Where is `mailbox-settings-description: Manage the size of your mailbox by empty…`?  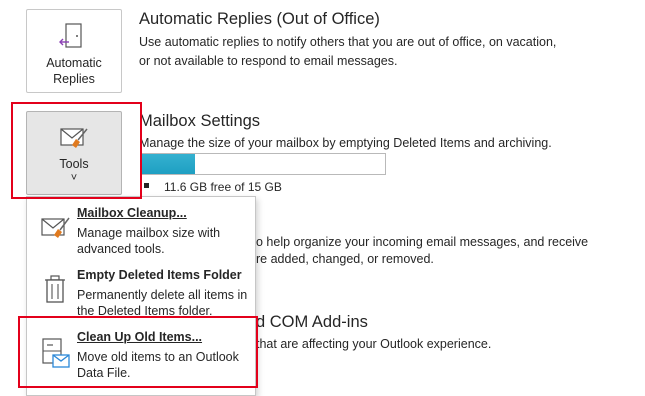 mailbox-settings-description: Manage the size of your mailbox by empty… is located at coordinates (345, 143).